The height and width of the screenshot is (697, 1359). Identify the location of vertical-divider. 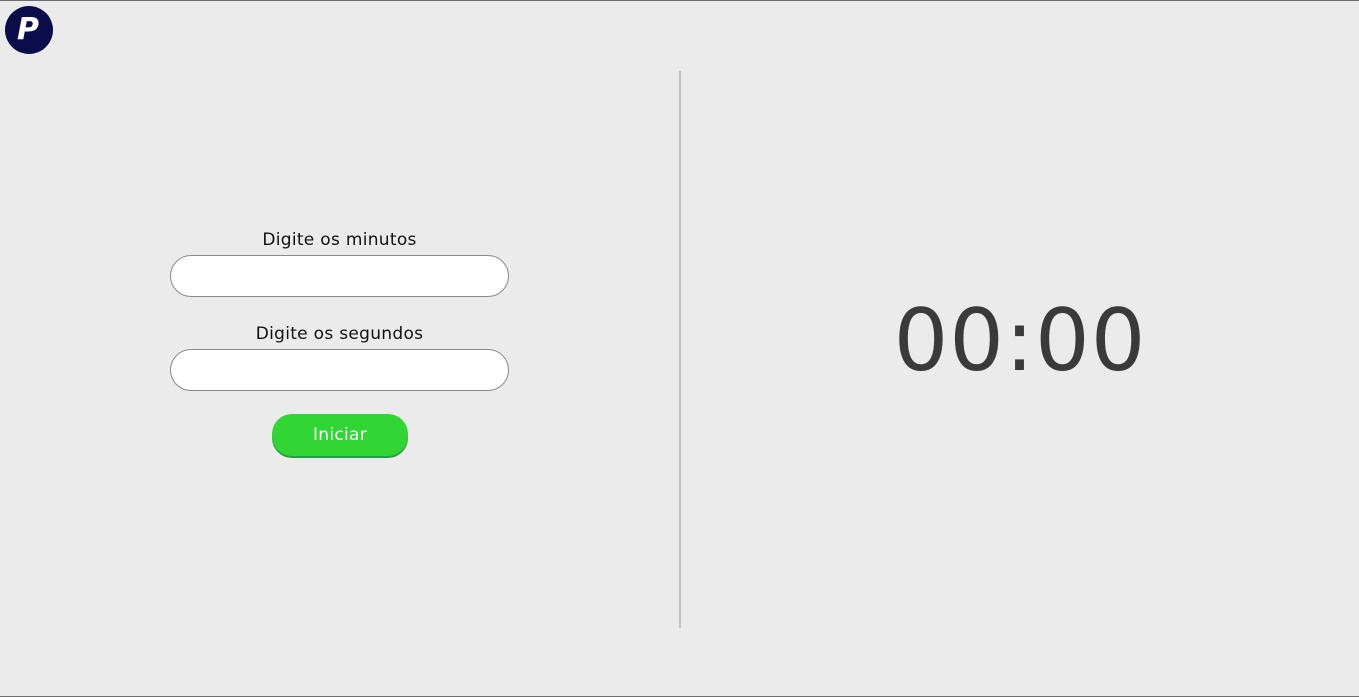
(680, 349).